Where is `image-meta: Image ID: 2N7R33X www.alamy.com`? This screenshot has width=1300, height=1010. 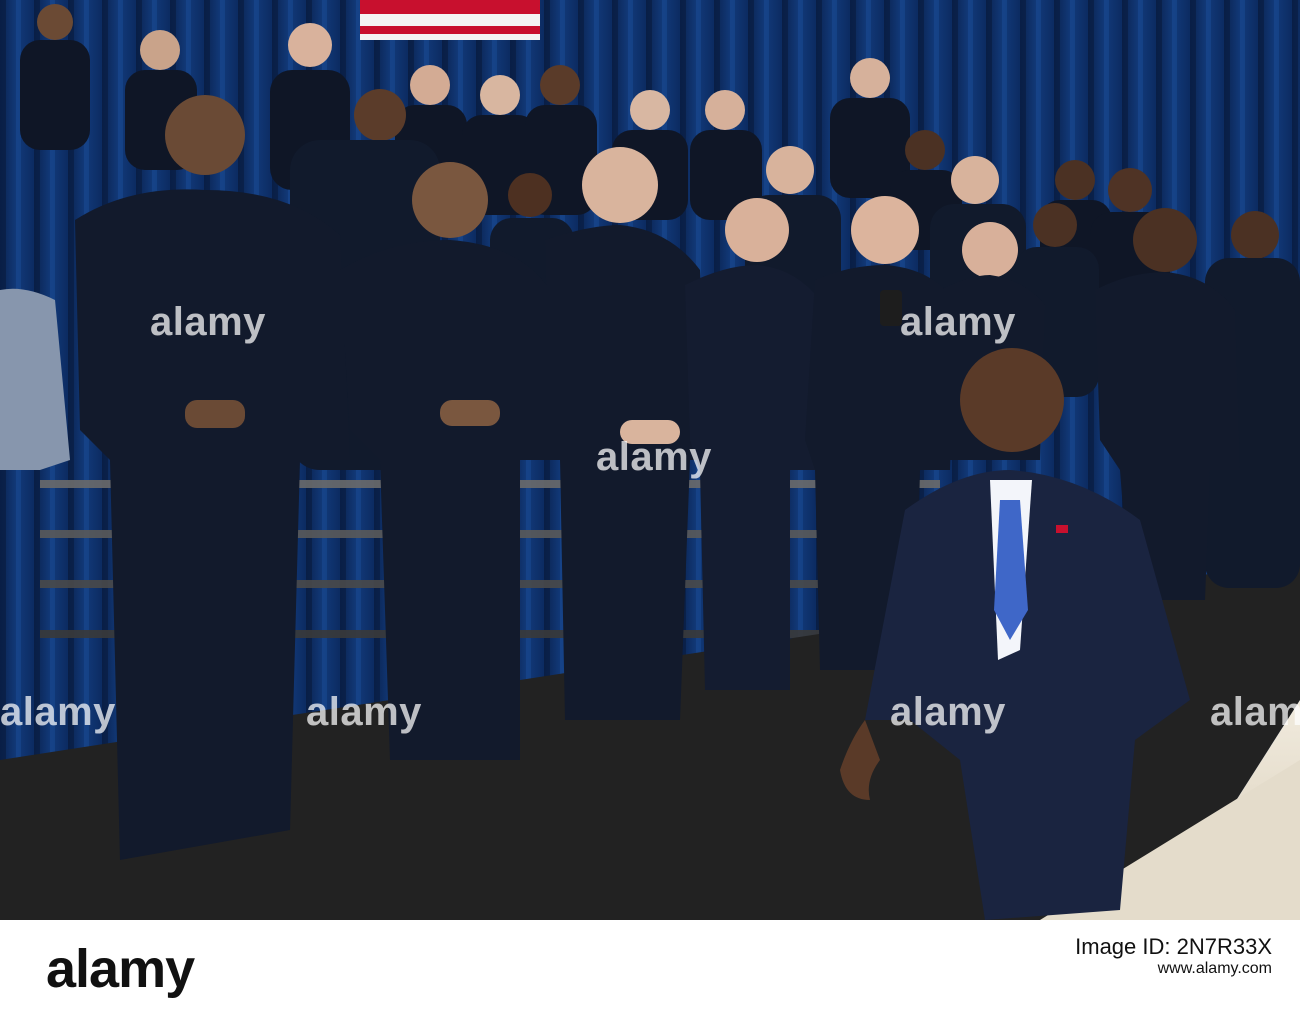
image-meta: Image ID: 2N7R33X www.alamy.com is located at coordinates (1173, 958).